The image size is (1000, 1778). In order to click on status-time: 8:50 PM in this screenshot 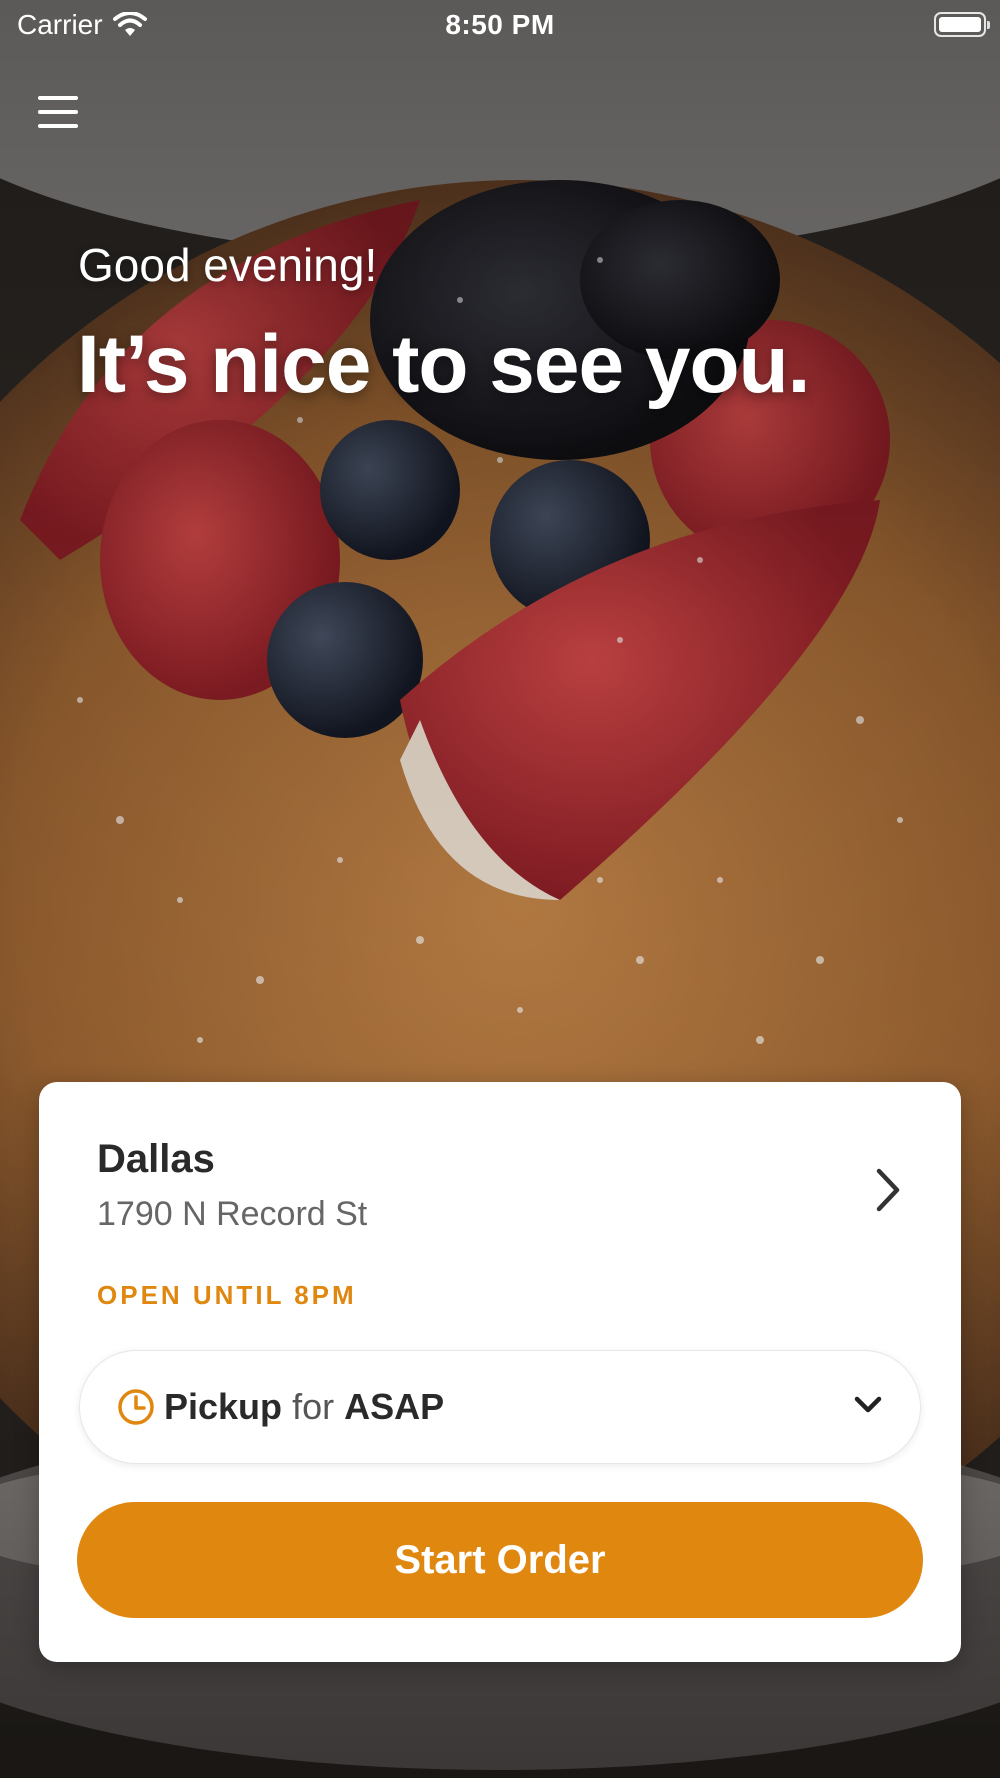, I will do `click(500, 24)`.